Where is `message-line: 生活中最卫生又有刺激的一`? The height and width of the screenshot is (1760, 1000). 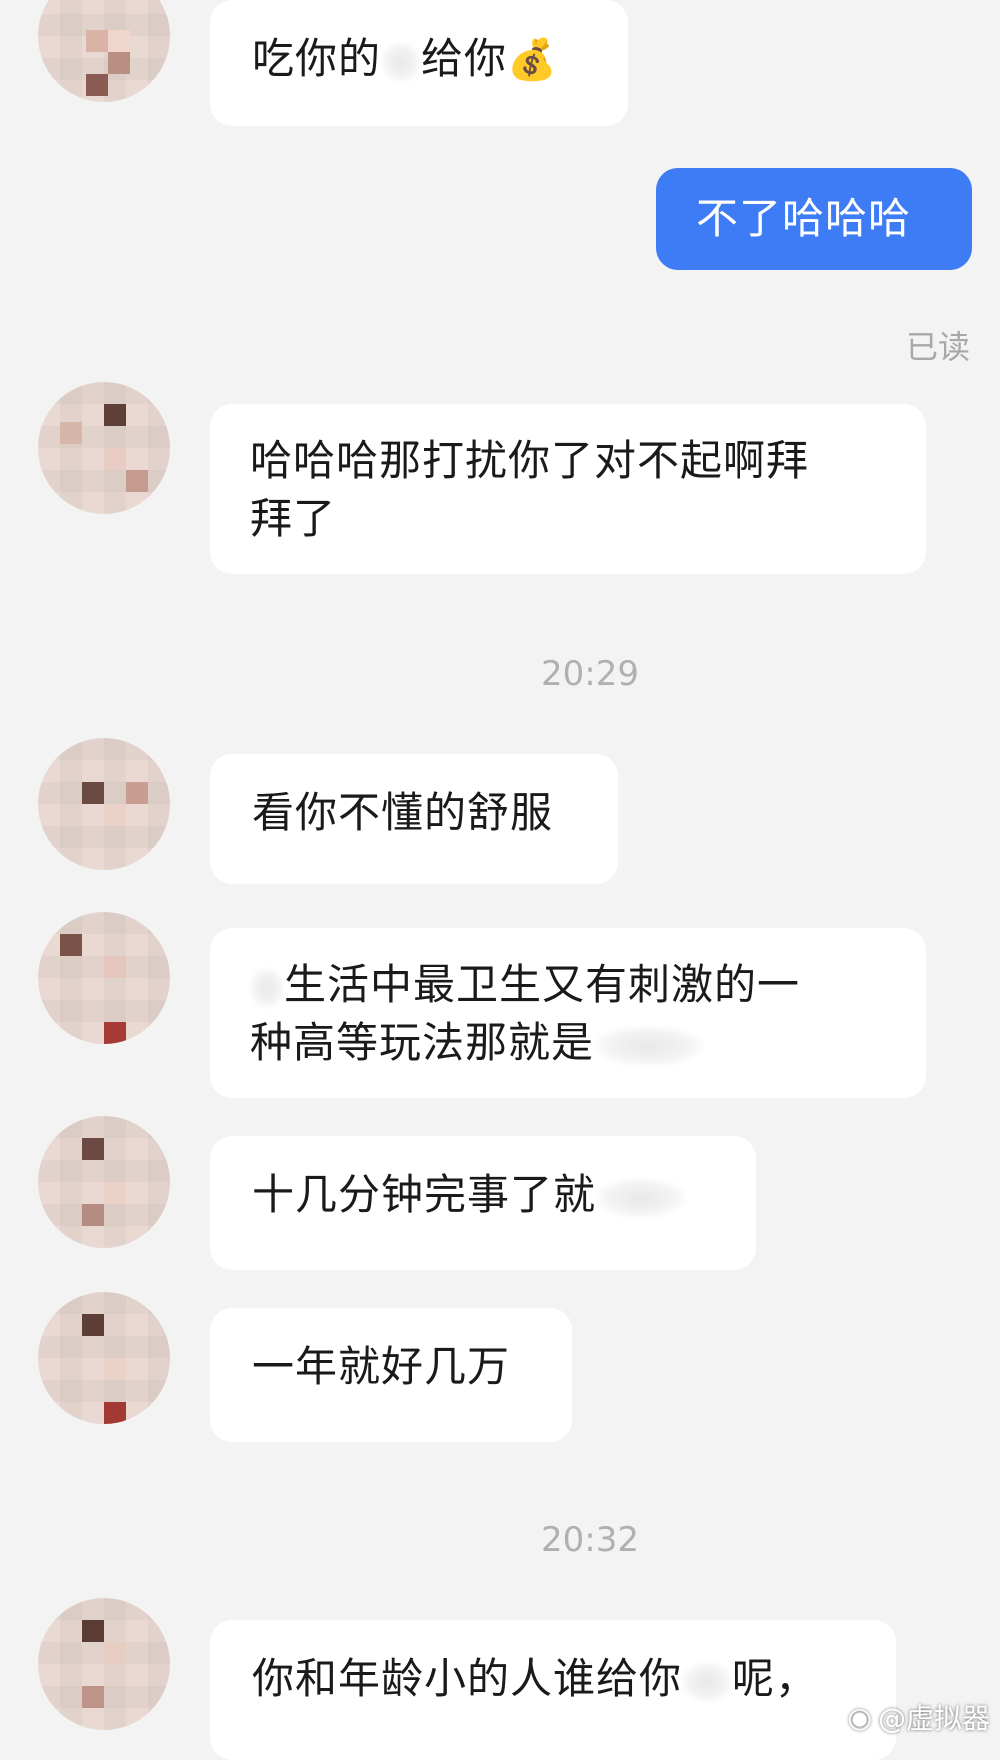
message-line: 生活中最卫生又有刺激的一 is located at coordinates (542, 984).